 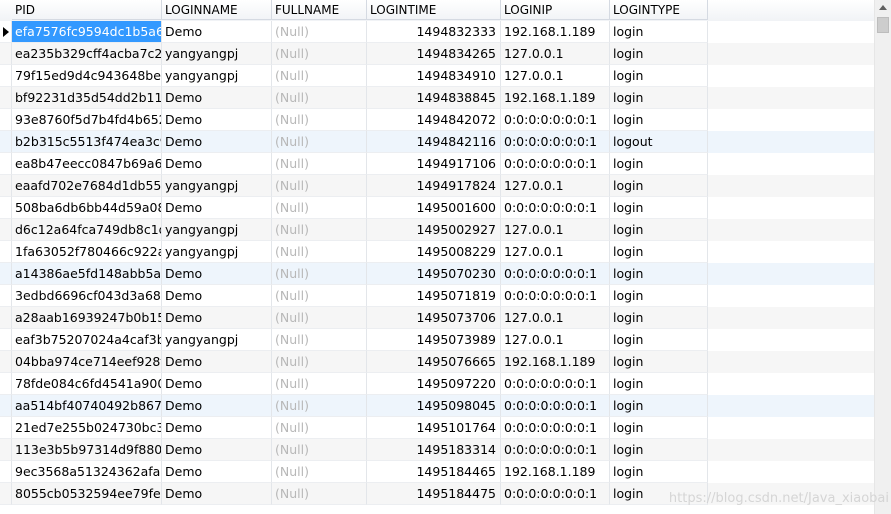 I want to click on column-header-pid: PID, so click(x=87, y=10).